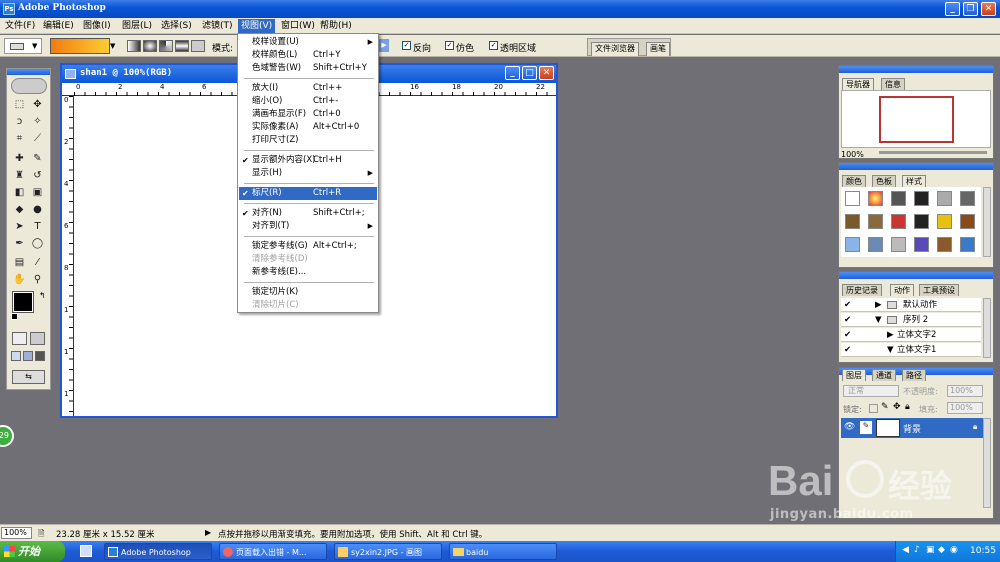 This screenshot has width=1000, height=562. What do you see at coordinates (209, 532) in the screenshot?
I see `status-menu-arrow: ▶` at bounding box center [209, 532].